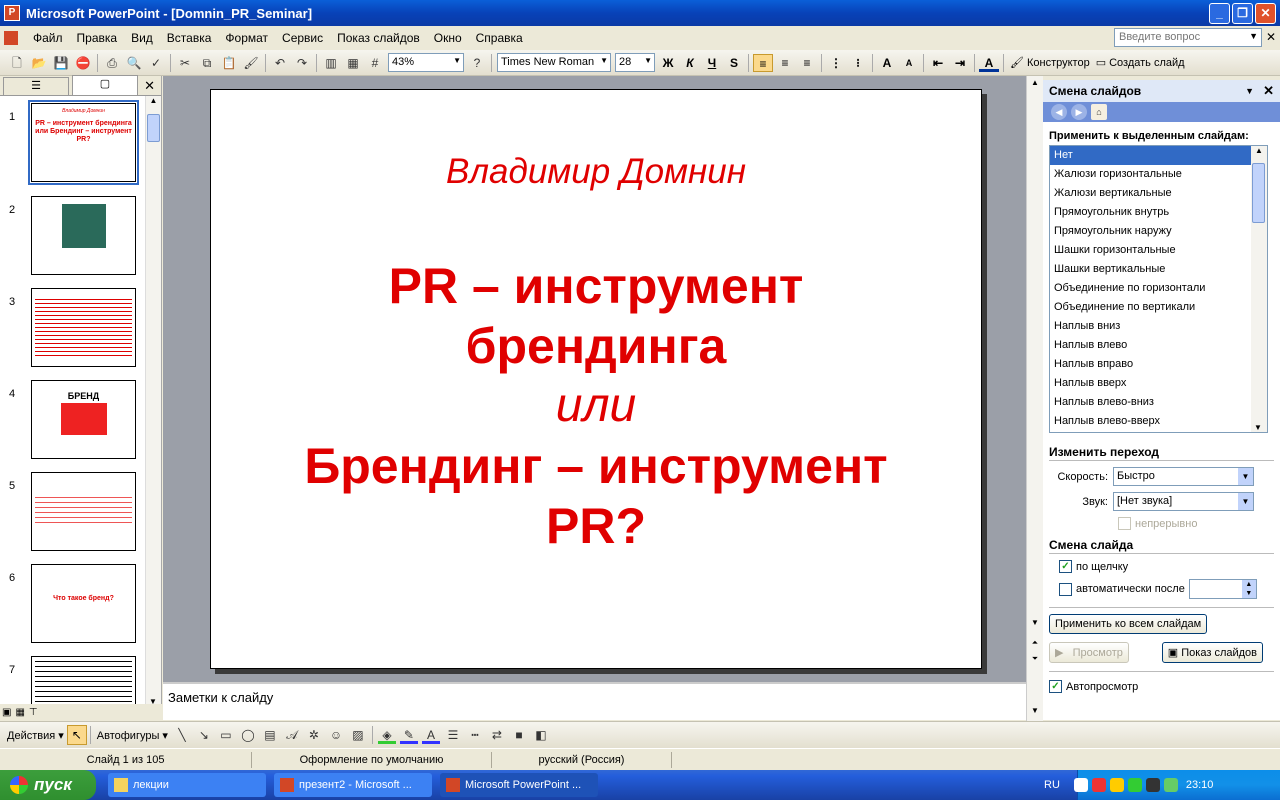 The image size is (1280, 800). I want to click on scroll-thumb, so click(153, 128).